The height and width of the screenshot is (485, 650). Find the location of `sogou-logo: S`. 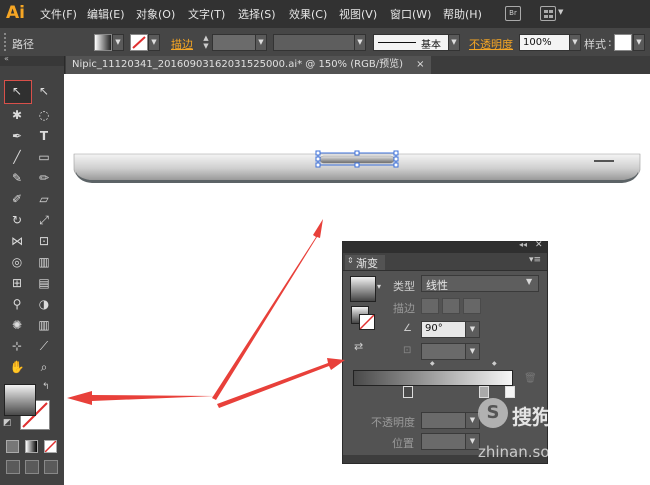

sogou-logo: S is located at coordinates (493, 413).